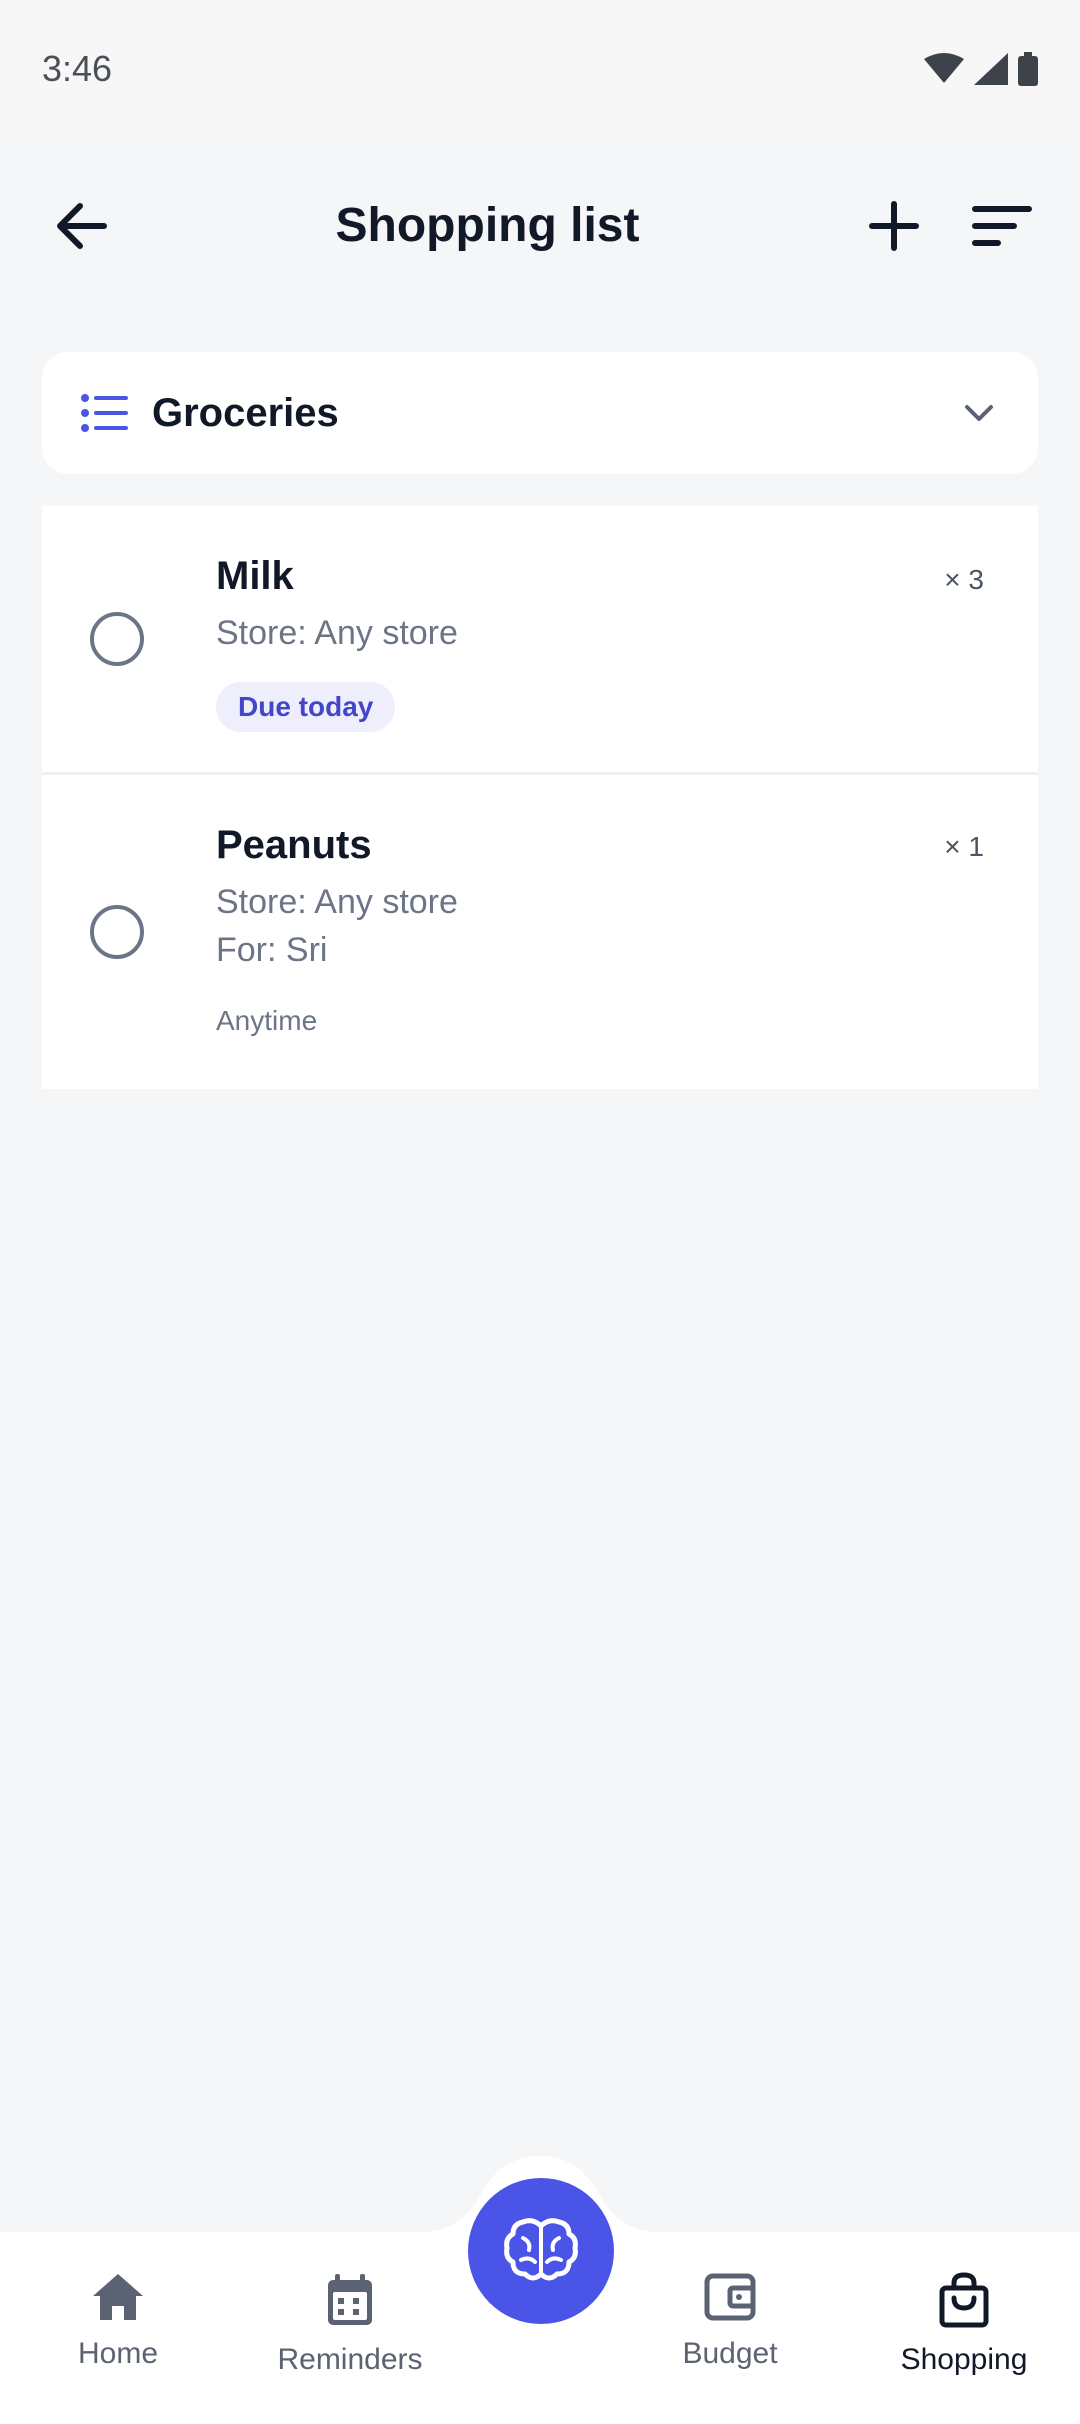  Describe the element at coordinates (979, 413) in the screenshot. I see `chevron-down-icon` at that location.